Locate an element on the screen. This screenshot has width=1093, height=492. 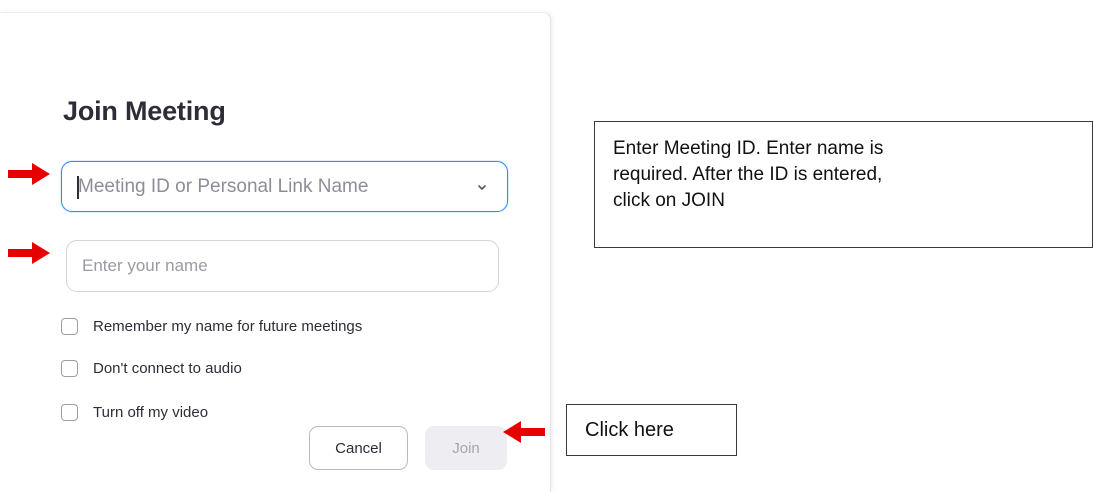
remember-name-option: Remember my name for future meetings is located at coordinates (211, 326).